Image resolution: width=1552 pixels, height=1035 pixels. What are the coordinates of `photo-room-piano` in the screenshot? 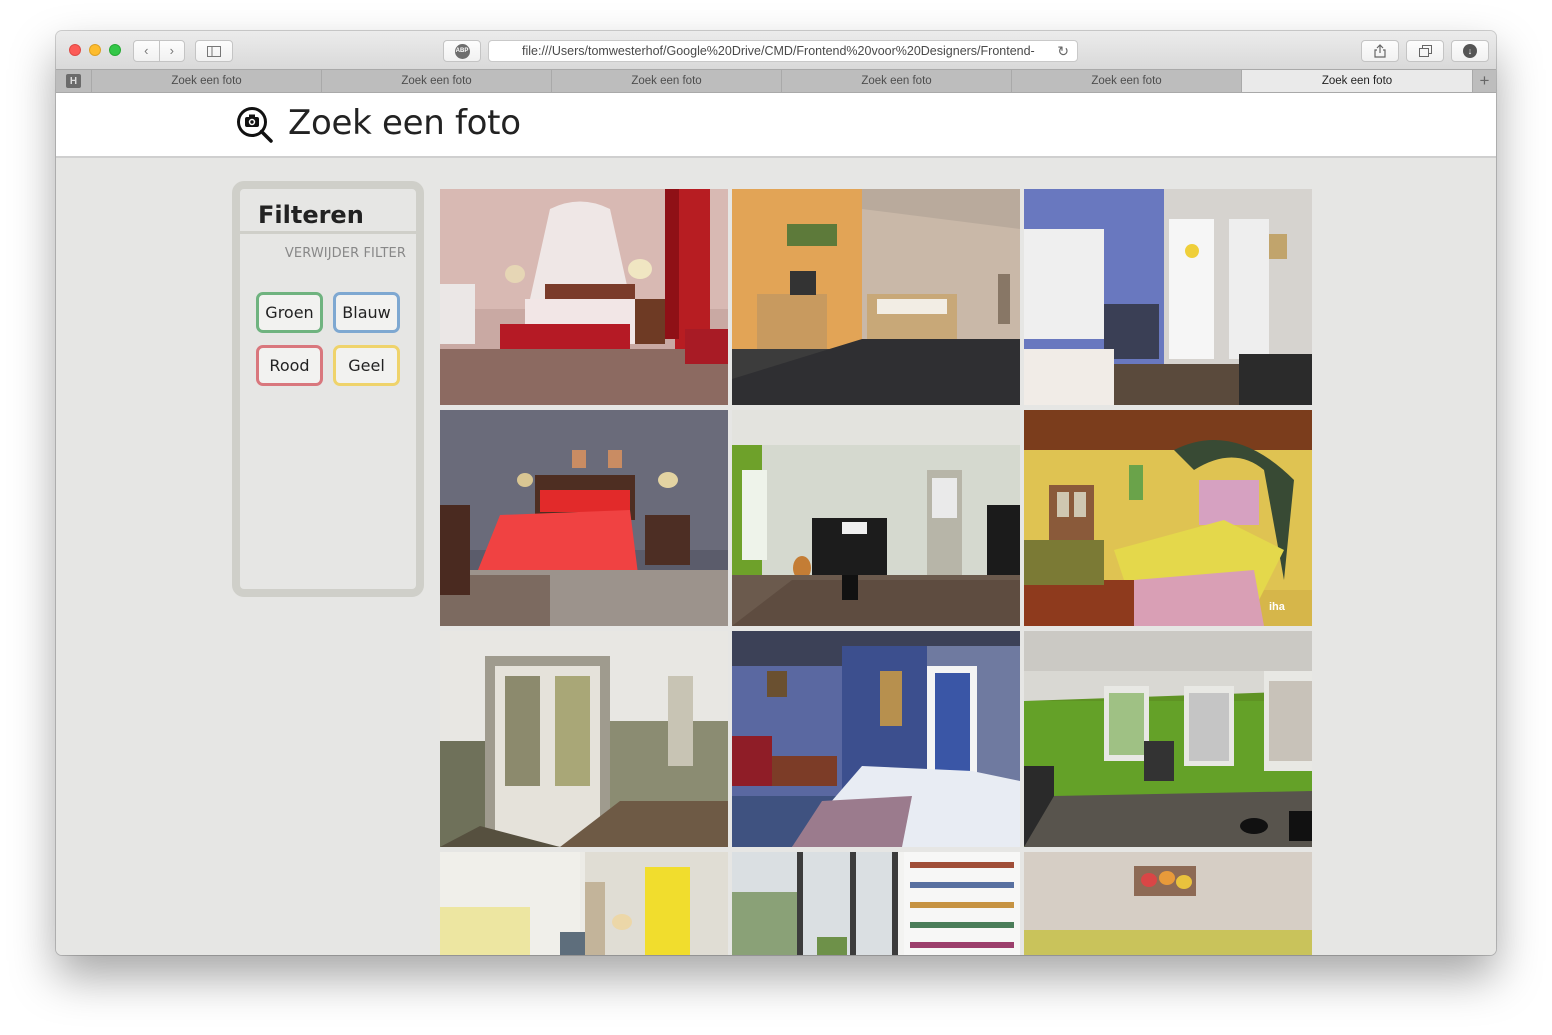 It's located at (876, 518).